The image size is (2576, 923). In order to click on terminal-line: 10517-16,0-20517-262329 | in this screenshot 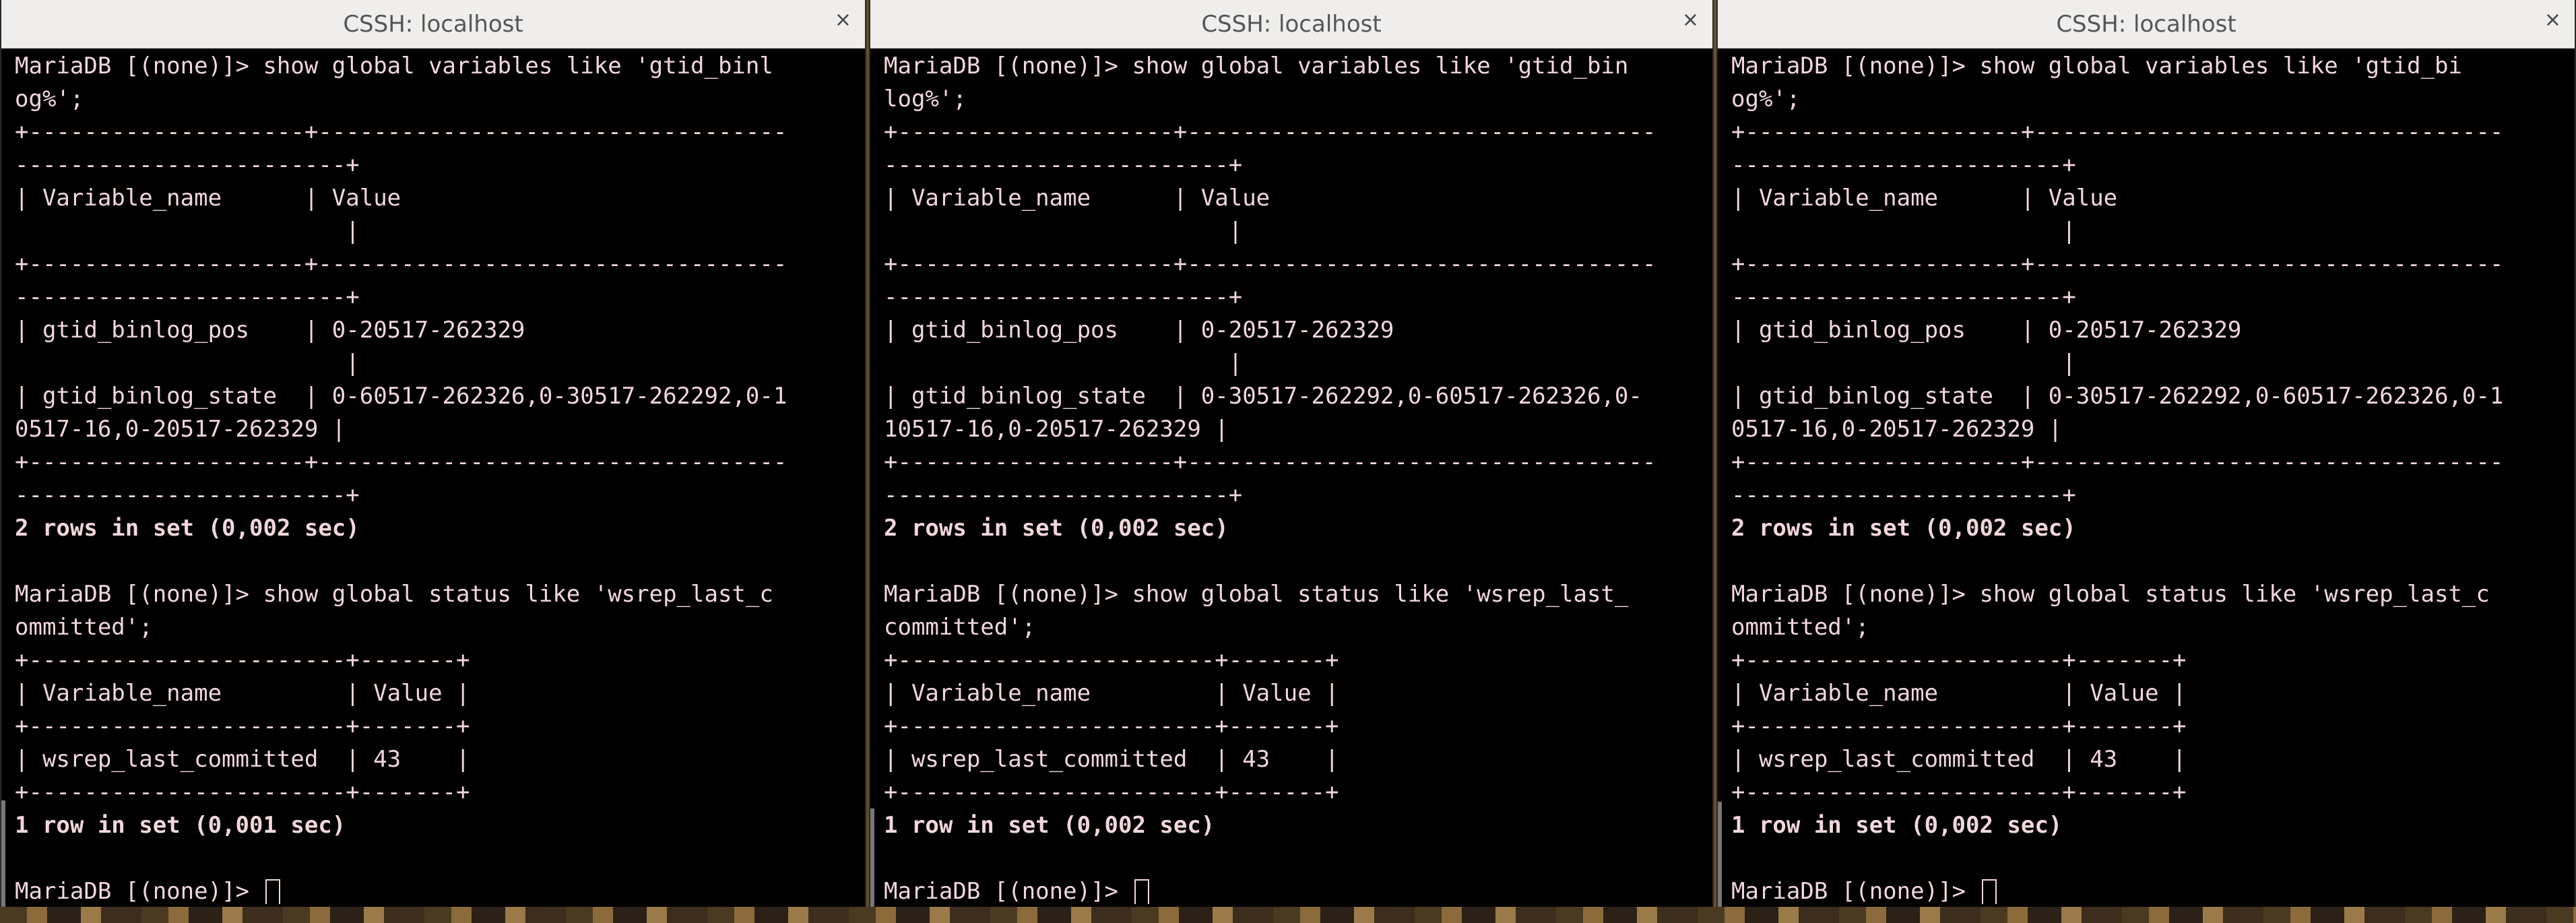, I will do `click(1057, 429)`.